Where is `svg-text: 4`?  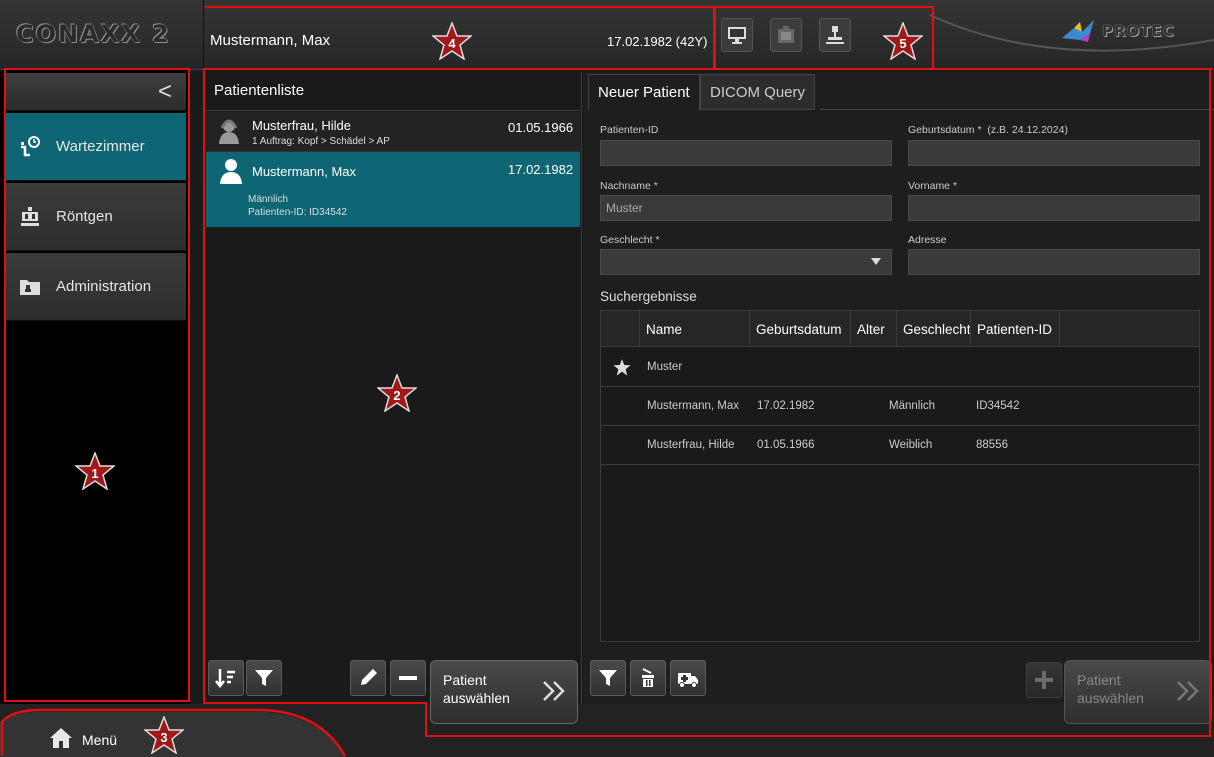
svg-text: 4 is located at coordinates (452, 43).